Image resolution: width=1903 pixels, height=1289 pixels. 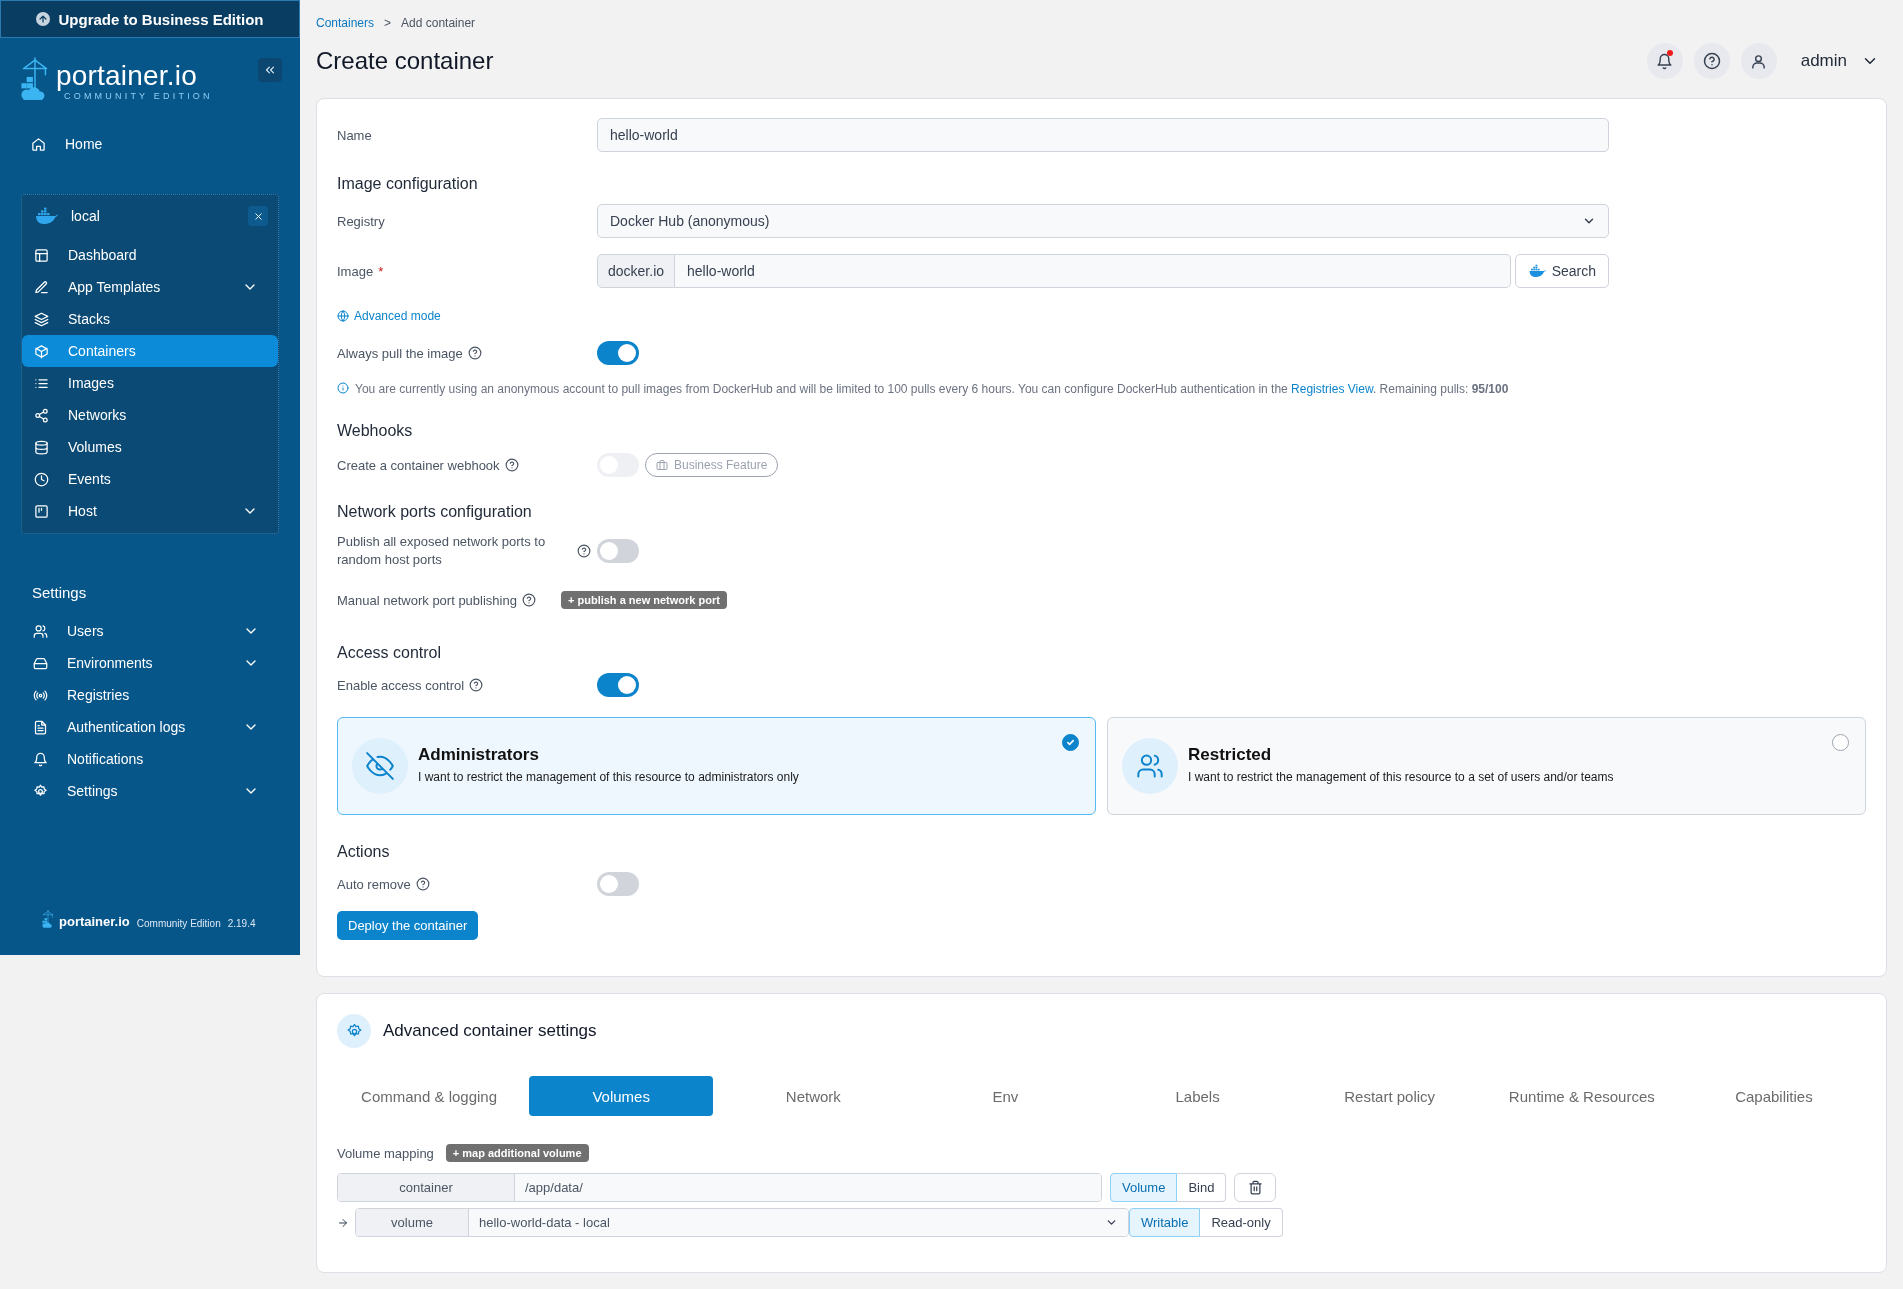 What do you see at coordinates (1389, 1096) in the screenshot?
I see `settings-tab: Restart policy` at bounding box center [1389, 1096].